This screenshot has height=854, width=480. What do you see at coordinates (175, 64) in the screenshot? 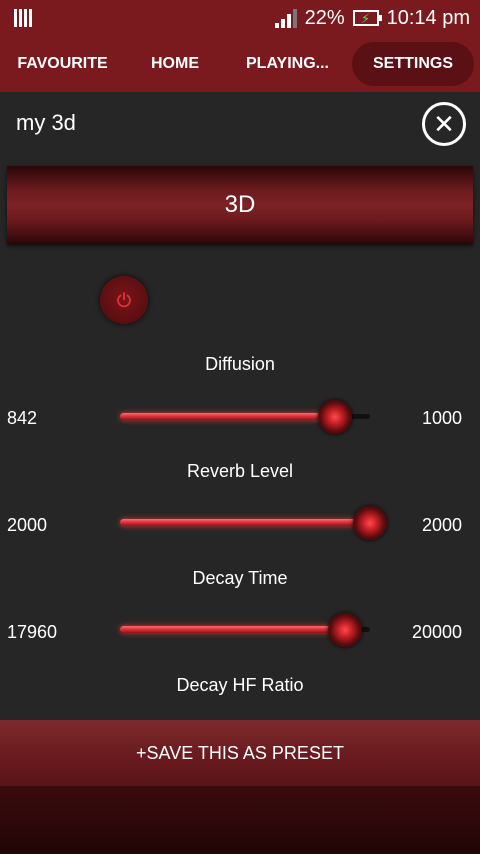
I see `tab-home: HOME` at bounding box center [175, 64].